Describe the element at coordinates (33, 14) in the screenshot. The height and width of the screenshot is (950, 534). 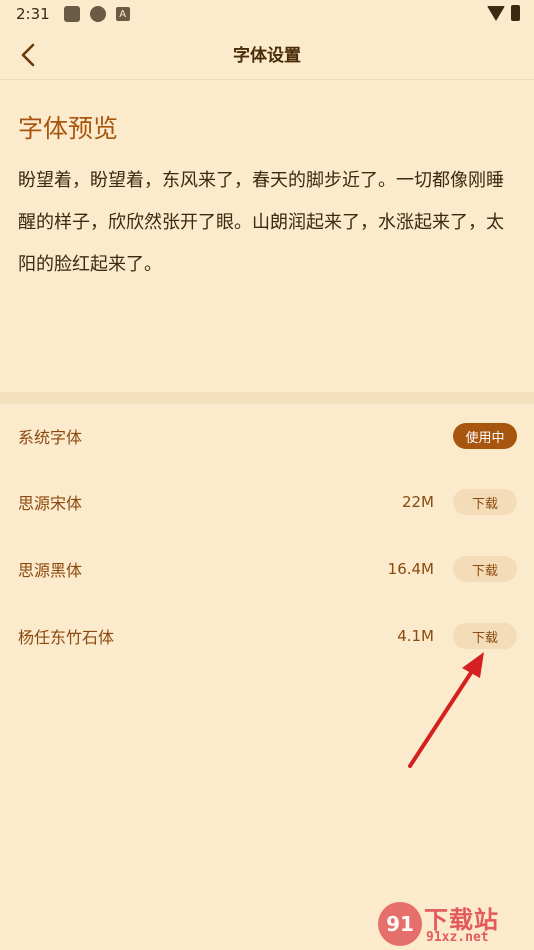
I see `status-time: 2:31` at that location.